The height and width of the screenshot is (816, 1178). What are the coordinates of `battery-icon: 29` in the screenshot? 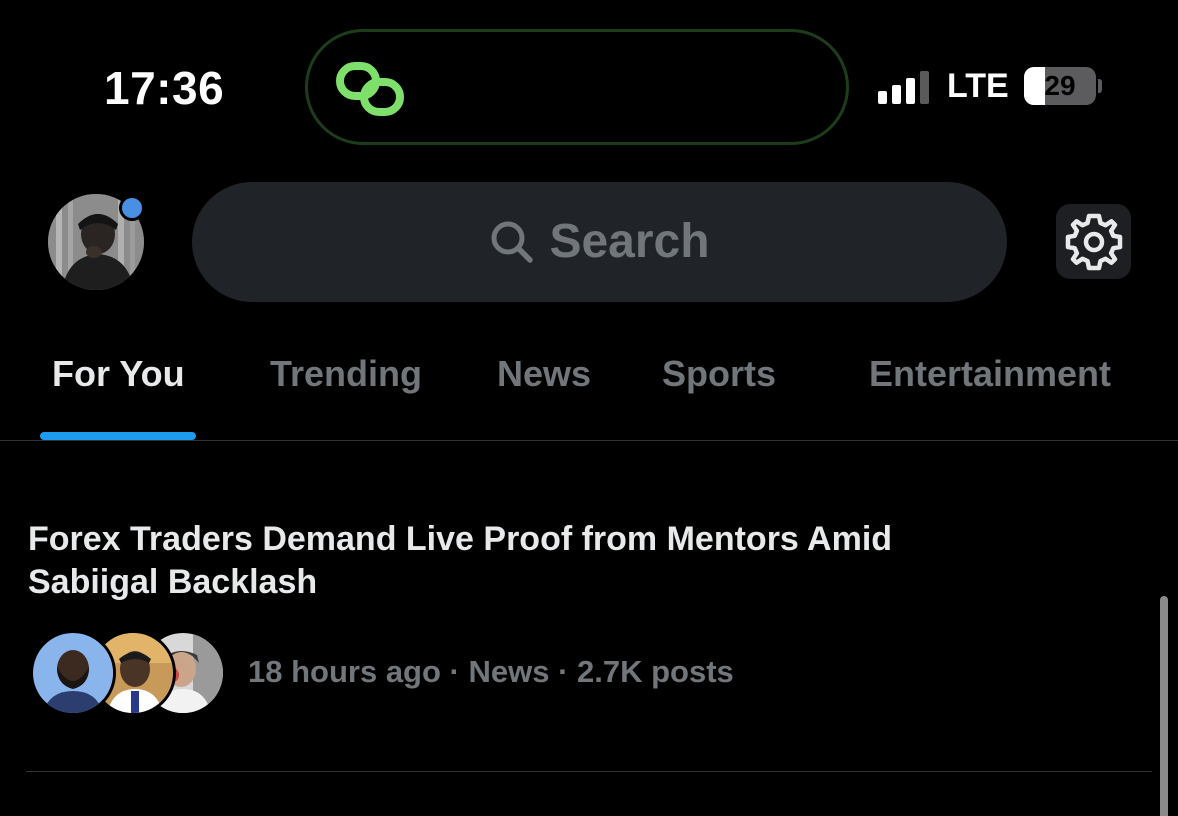 It's located at (1060, 86).